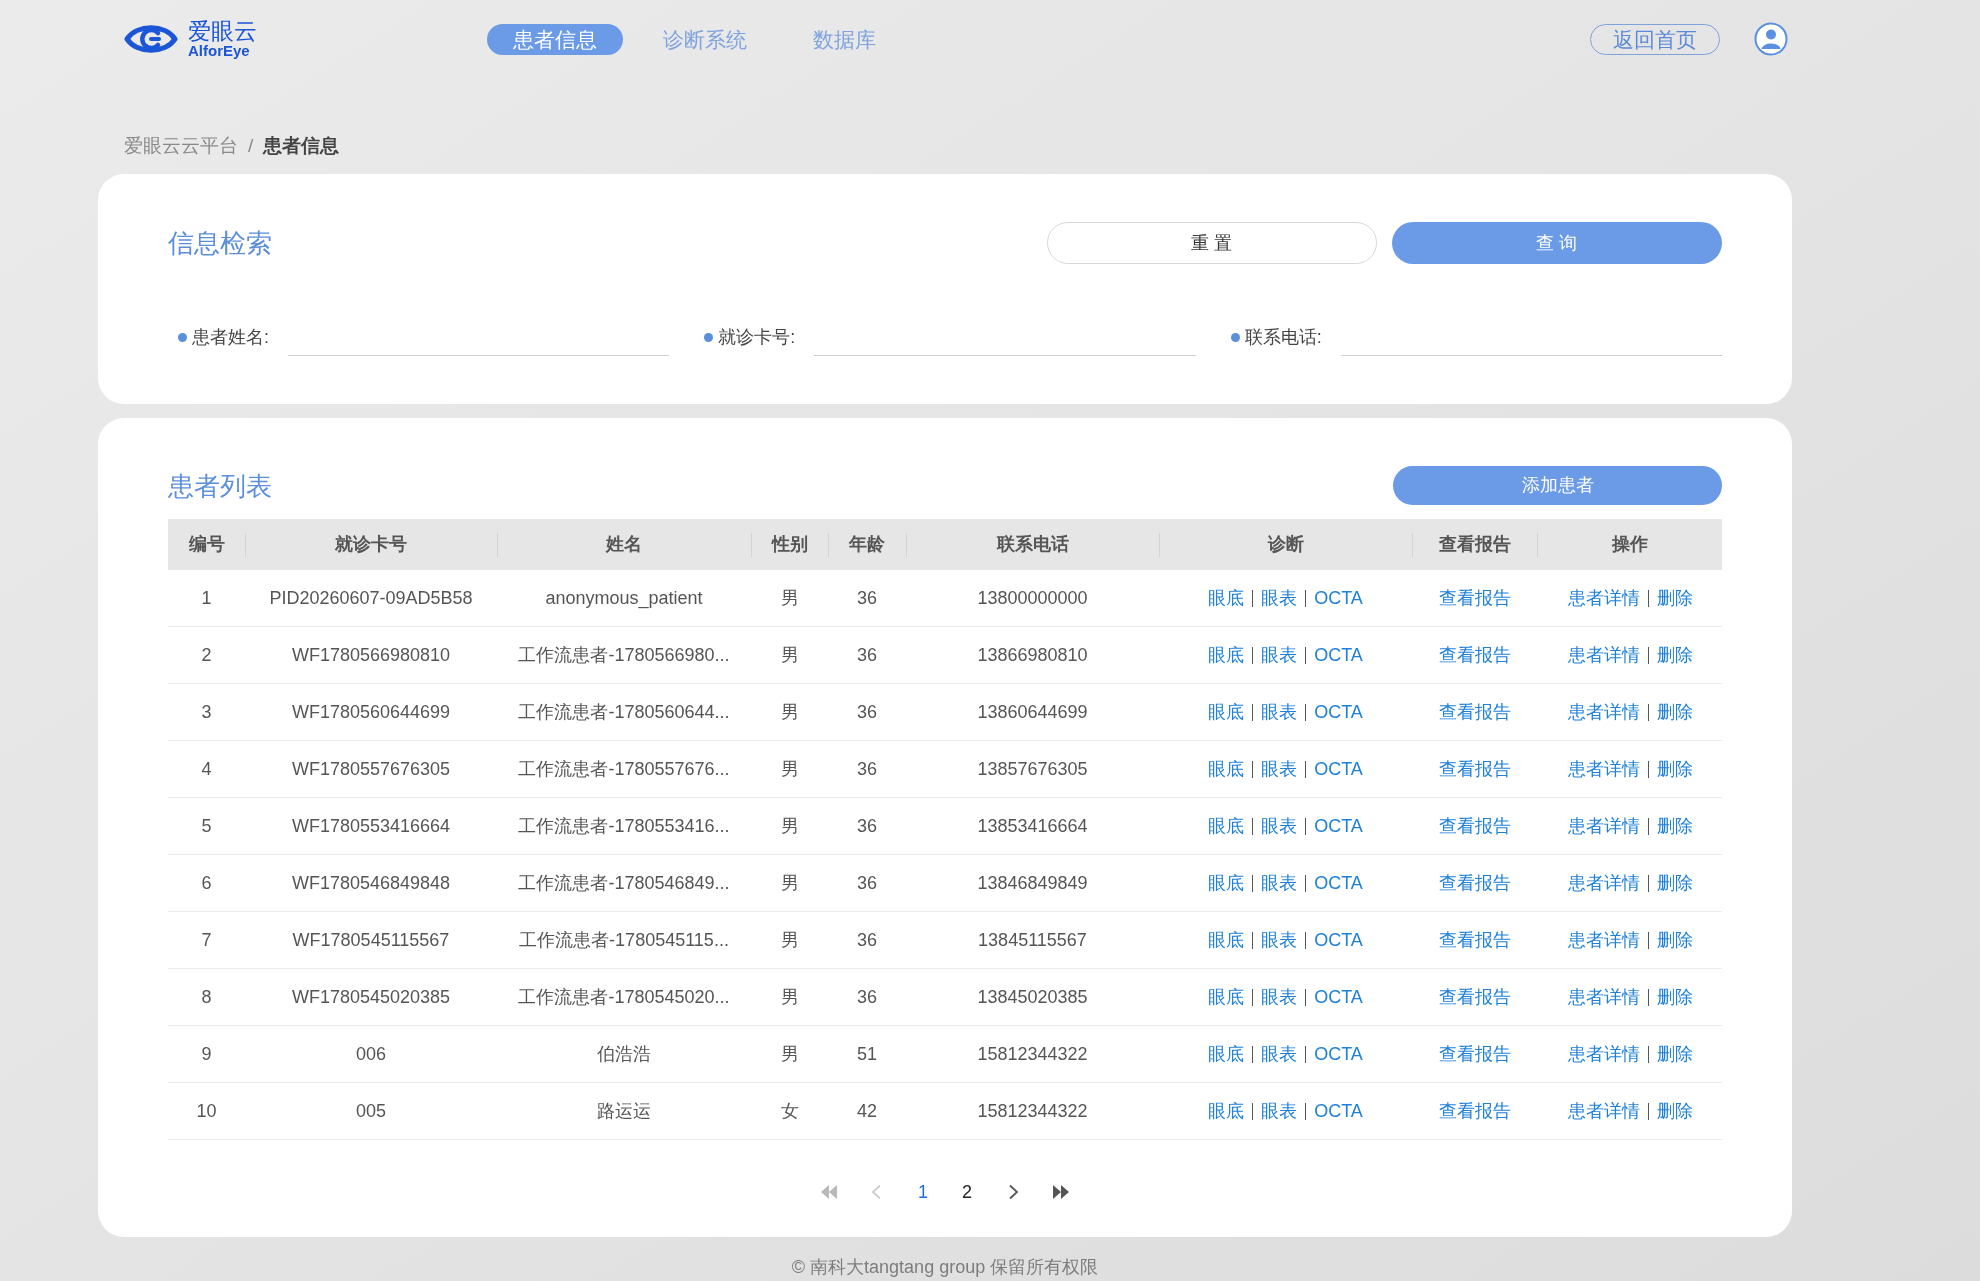  Describe the element at coordinates (371, 769) in the screenshot. I see `table-cell-text: WF1780557676305` at that location.